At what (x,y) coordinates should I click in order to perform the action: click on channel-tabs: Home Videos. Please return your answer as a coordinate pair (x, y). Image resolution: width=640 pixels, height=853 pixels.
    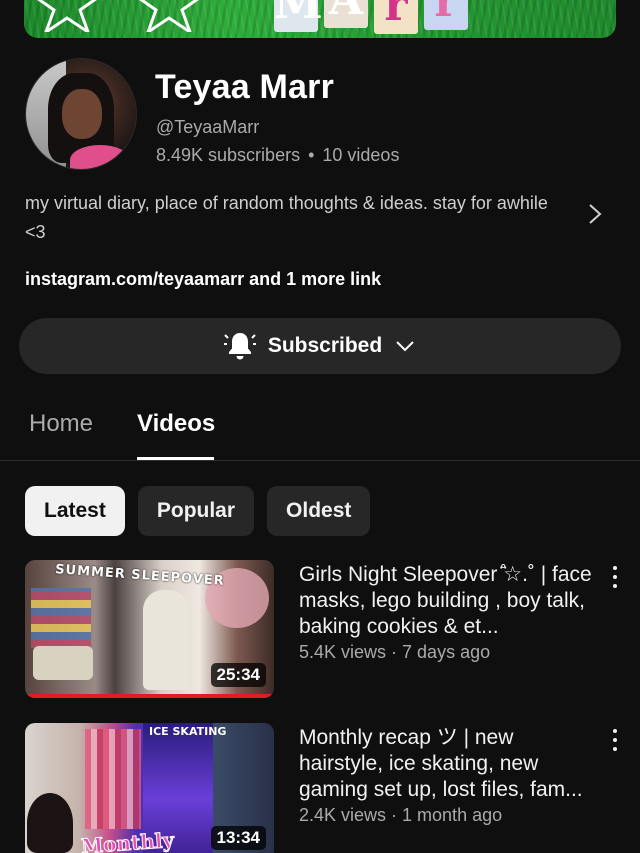
    Looking at the image, I should click on (320, 430).